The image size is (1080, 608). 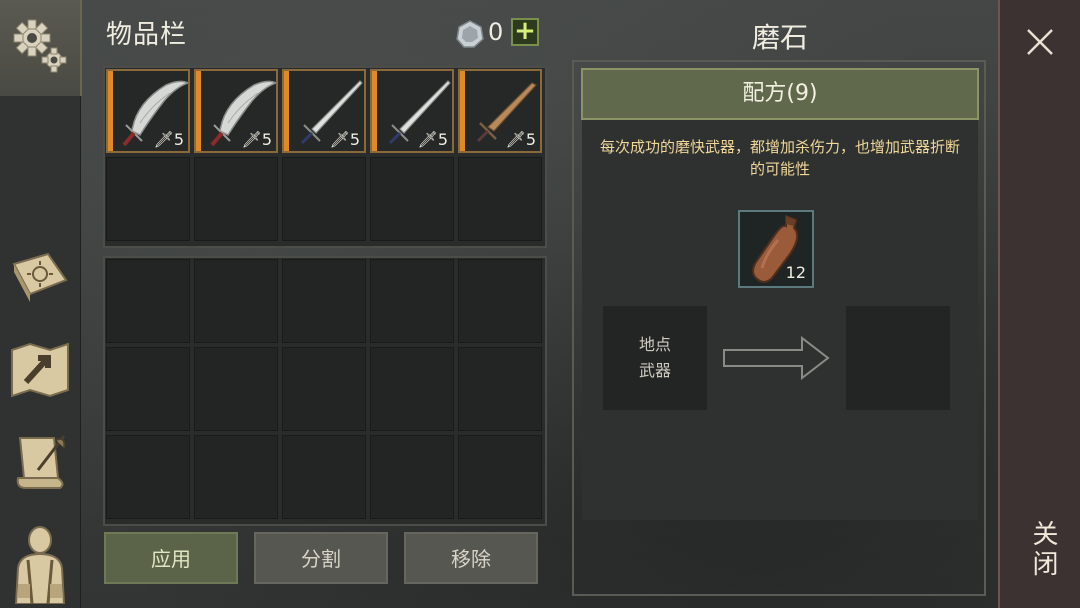 I want to click on required-item-count: 12, so click(x=795, y=272).